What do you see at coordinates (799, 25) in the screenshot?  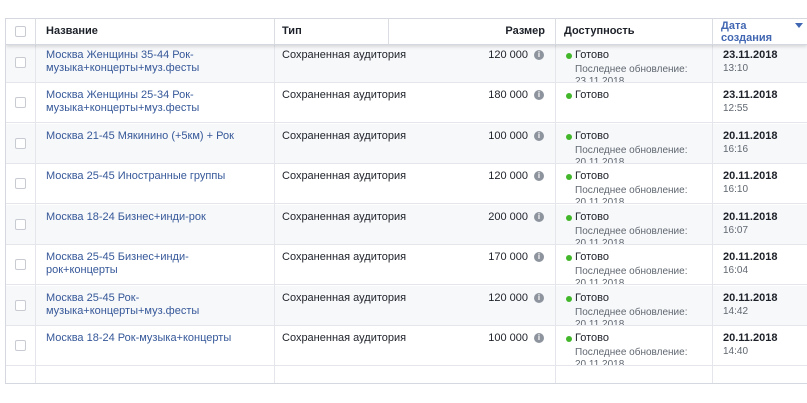 I see `sort-descending-icon` at bounding box center [799, 25].